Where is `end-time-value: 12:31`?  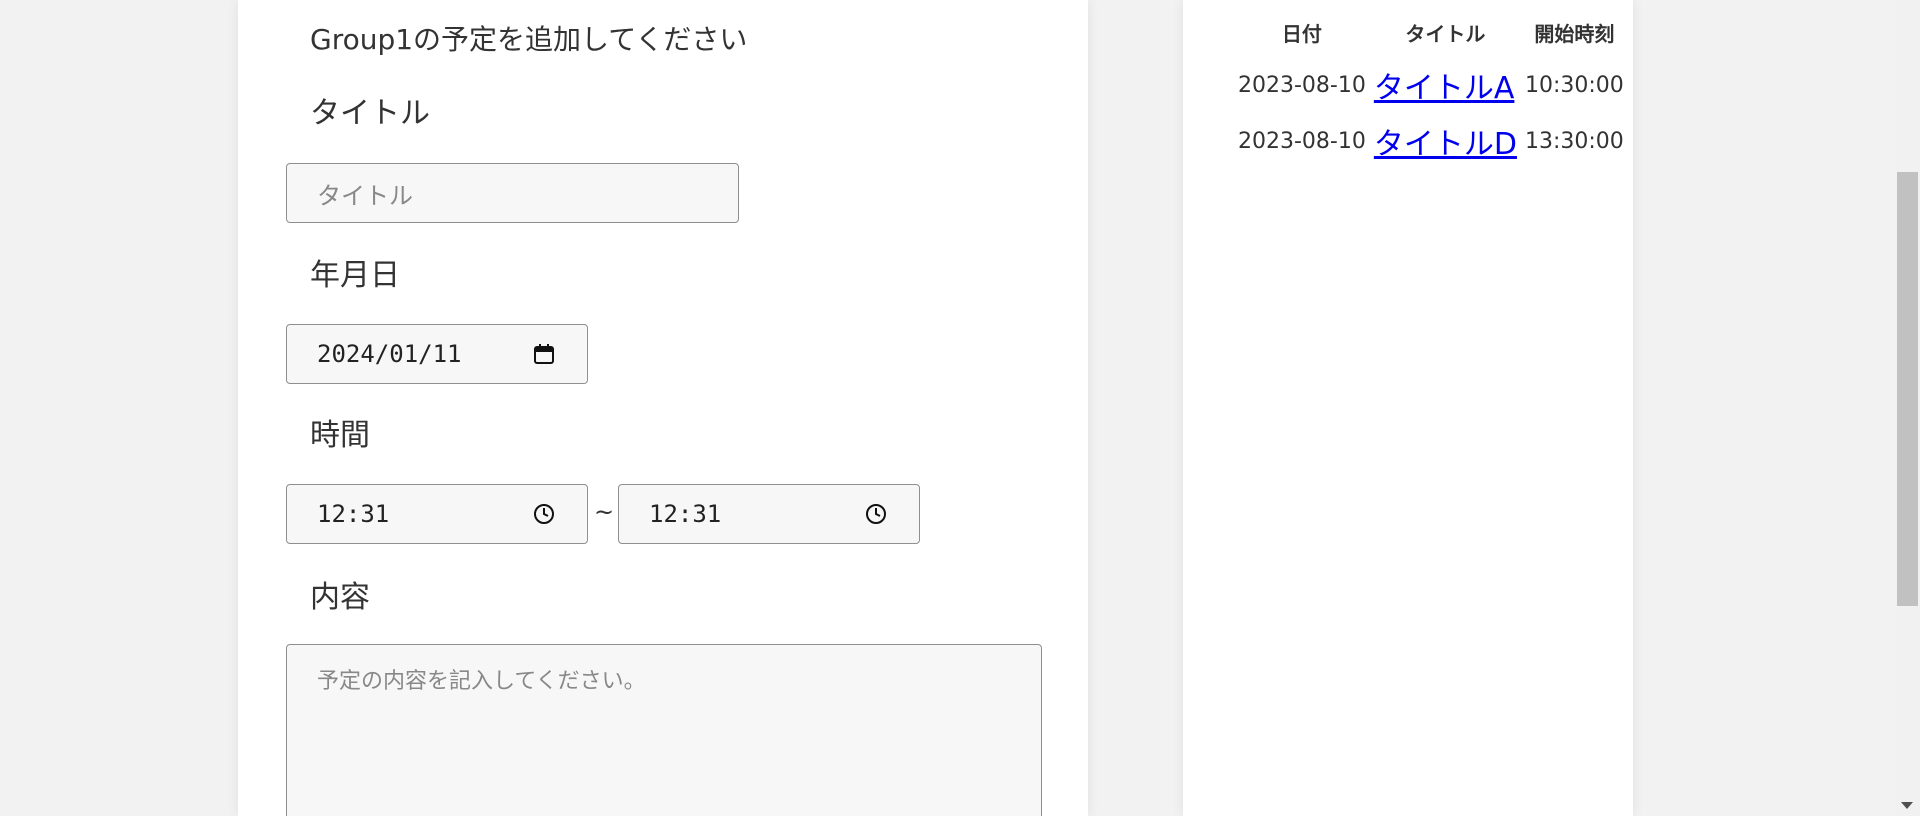
end-time-value: 12:31 is located at coordinates (685, 514).